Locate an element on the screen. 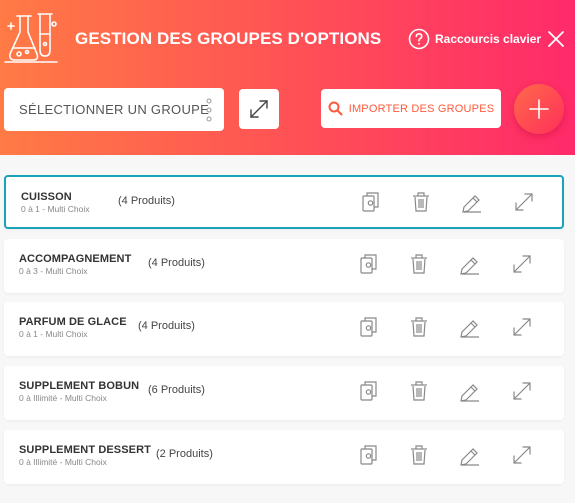 The width and height of the screenshot is (575, 503). group-product-count: (2 Produits) is located at coordinates (184, 454).